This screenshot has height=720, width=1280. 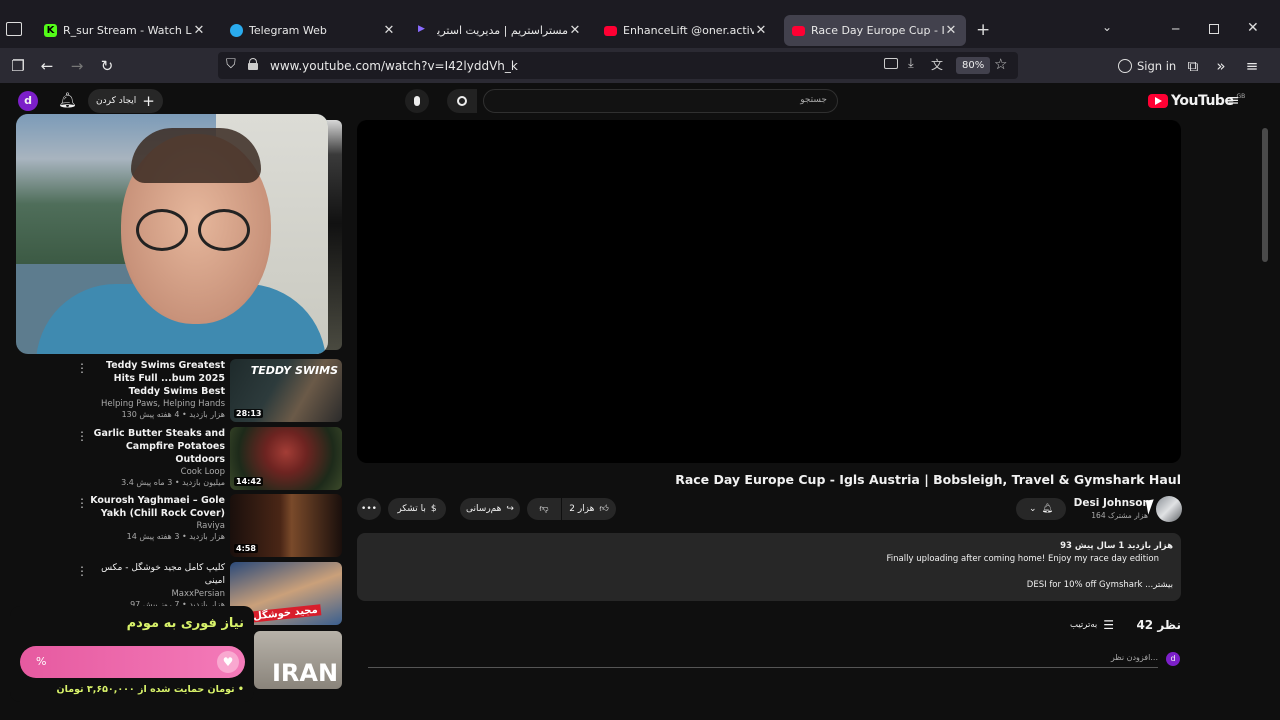 I want to click on picture-in-picture-icon, so click(x=891, y=63).